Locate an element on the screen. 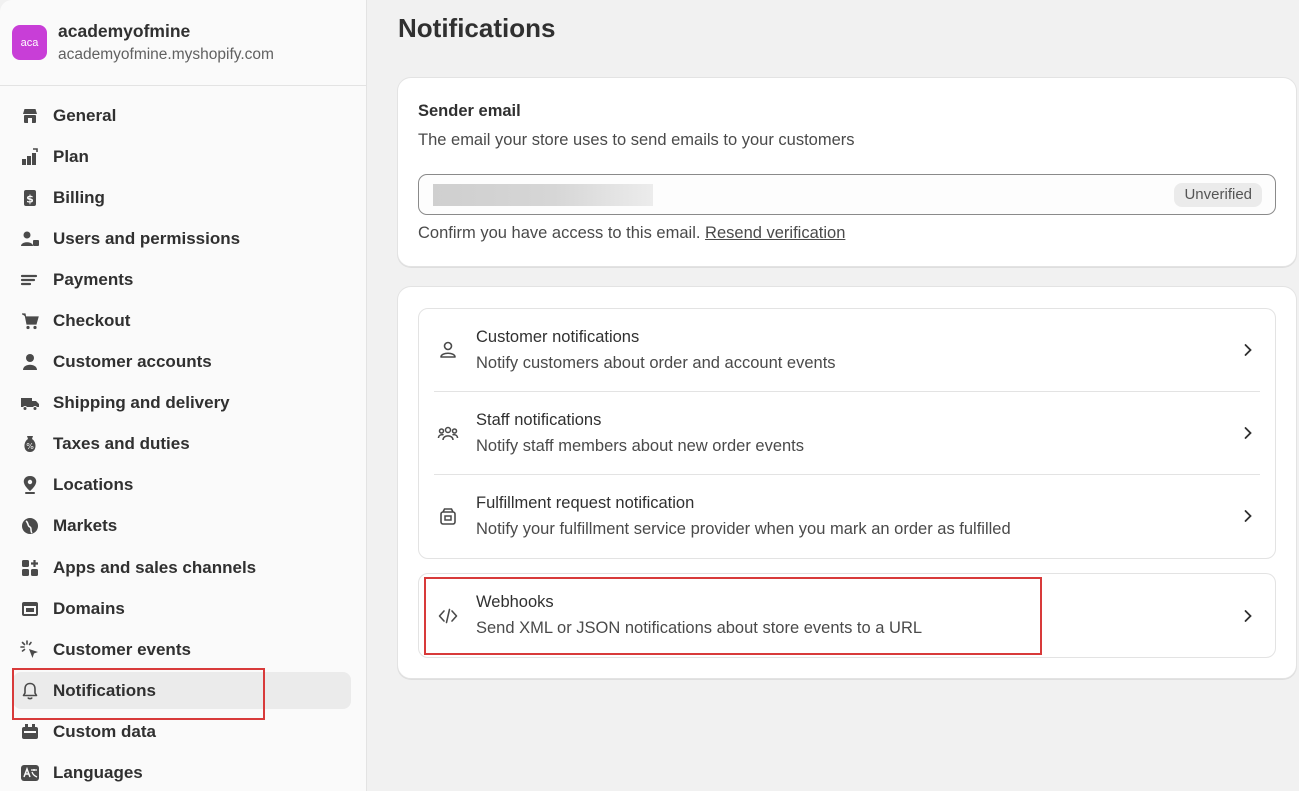 The height and width of the screenshot is (791, 1299). fulfillment-icon is located at coordinates (448, 517).